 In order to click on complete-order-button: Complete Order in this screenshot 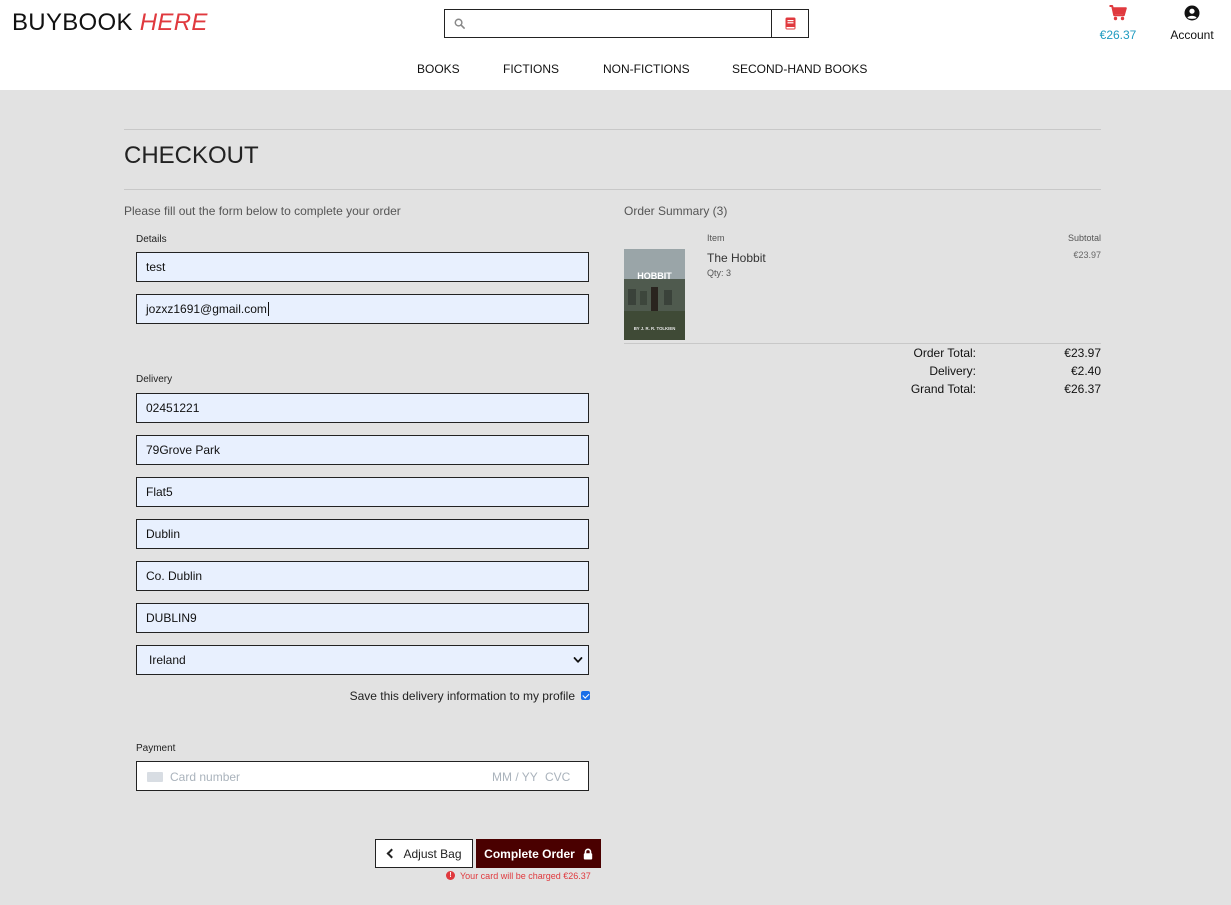, I will do `click(538, 853)`.